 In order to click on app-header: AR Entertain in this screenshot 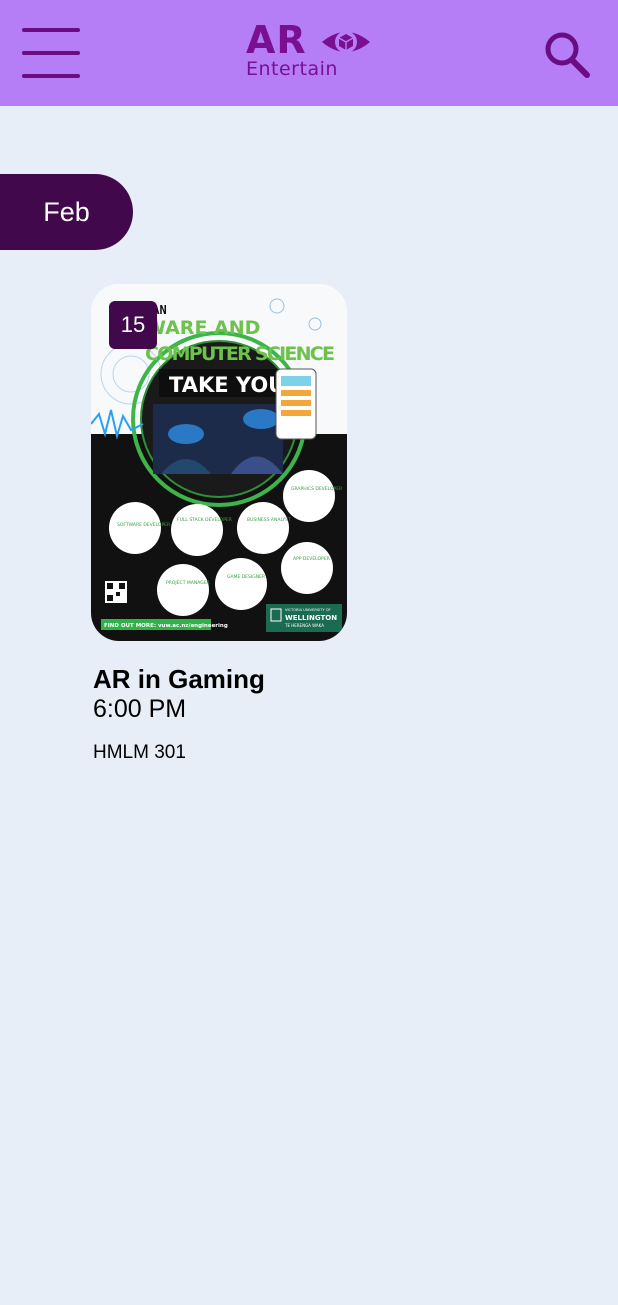, I will do `click(309, 53)`.